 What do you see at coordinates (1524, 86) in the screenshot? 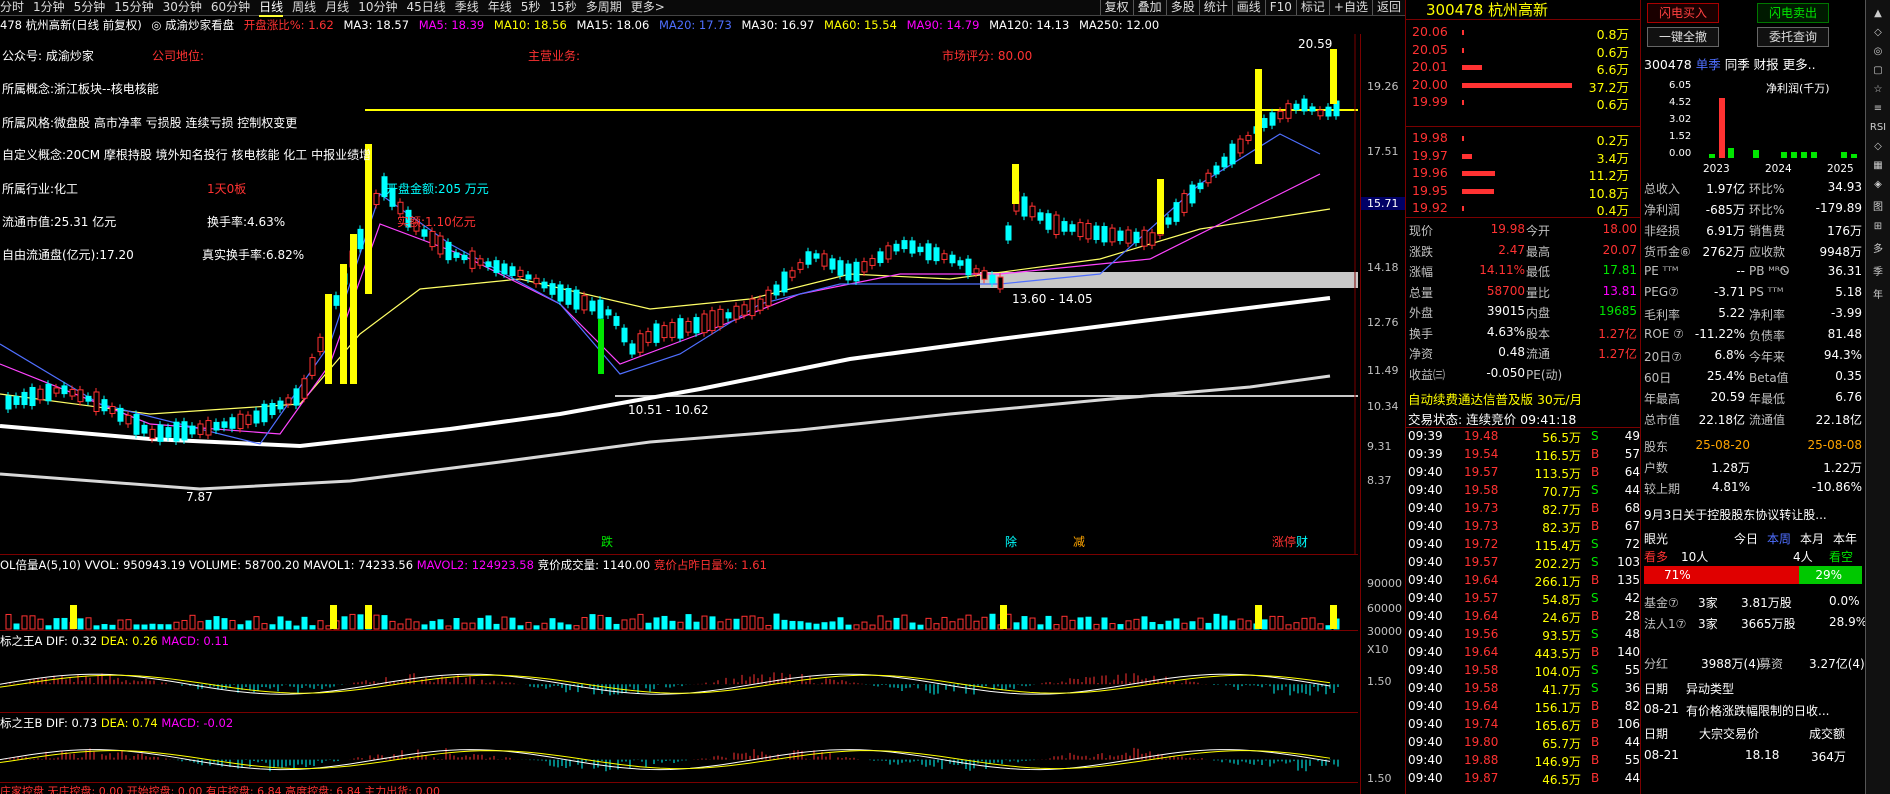
I see `book-row: 20.00 37.2万` at bounding box center [1524, 86].